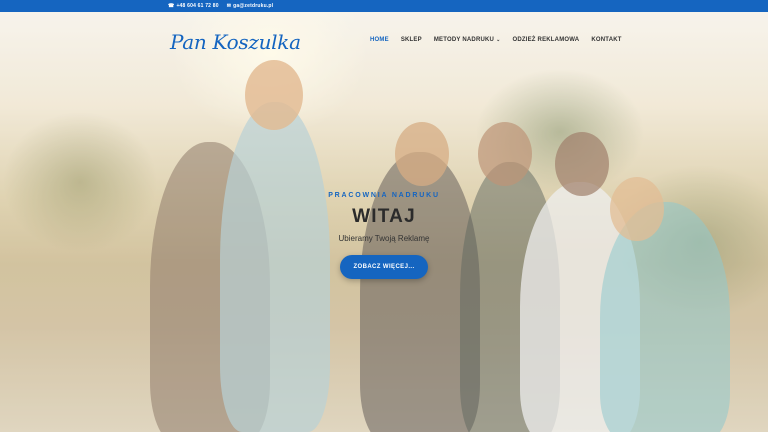 This screenshot has height=432, width=768. Describe the element at coordinates (384, 216) in the screenshot. I see `hero-title: WITAJ` at that location.